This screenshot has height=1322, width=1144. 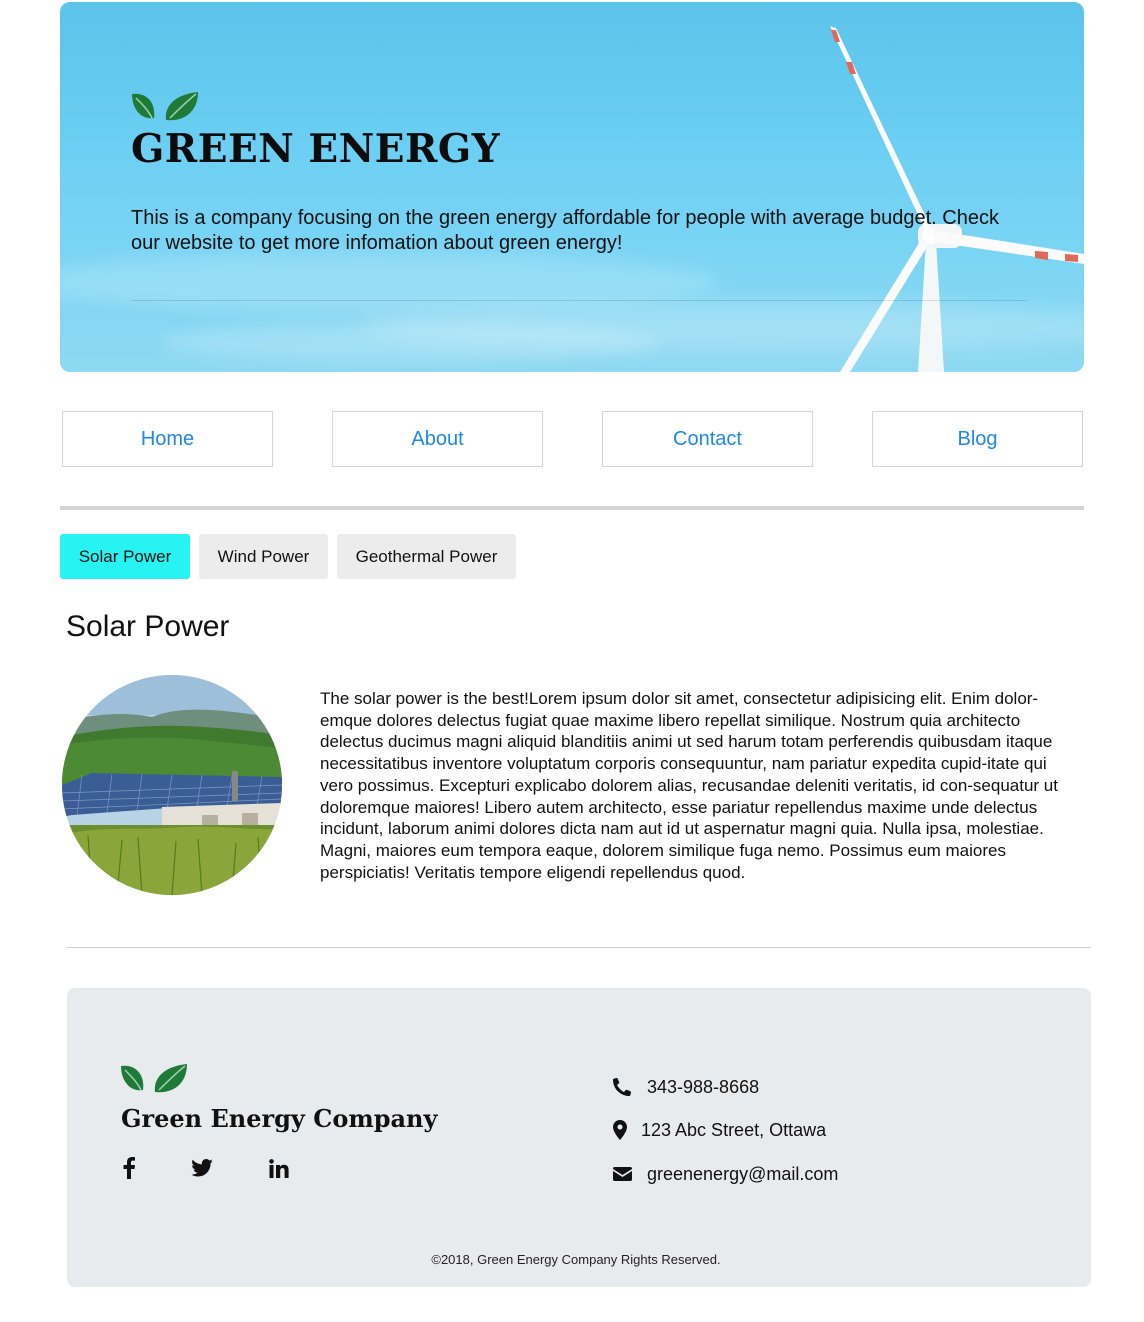 I want to click on facebook-icon, so click(x=129, y=1168).